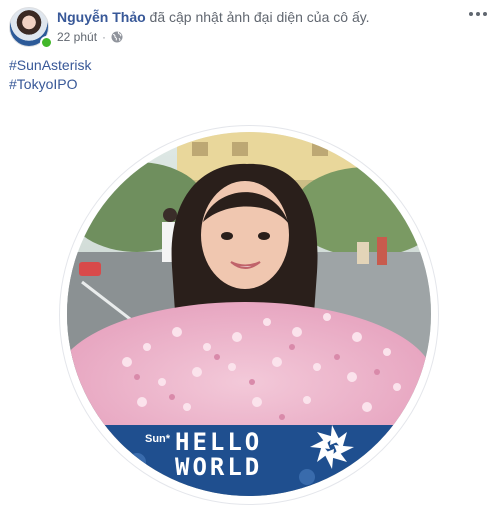 Image resolution: width=493 pixels, height=525 pixels. What do you see at coordinates (50, 84) in the screenshot?
I see `hashtag-link: #TokyoIPO` at bounding box center [50, 84].